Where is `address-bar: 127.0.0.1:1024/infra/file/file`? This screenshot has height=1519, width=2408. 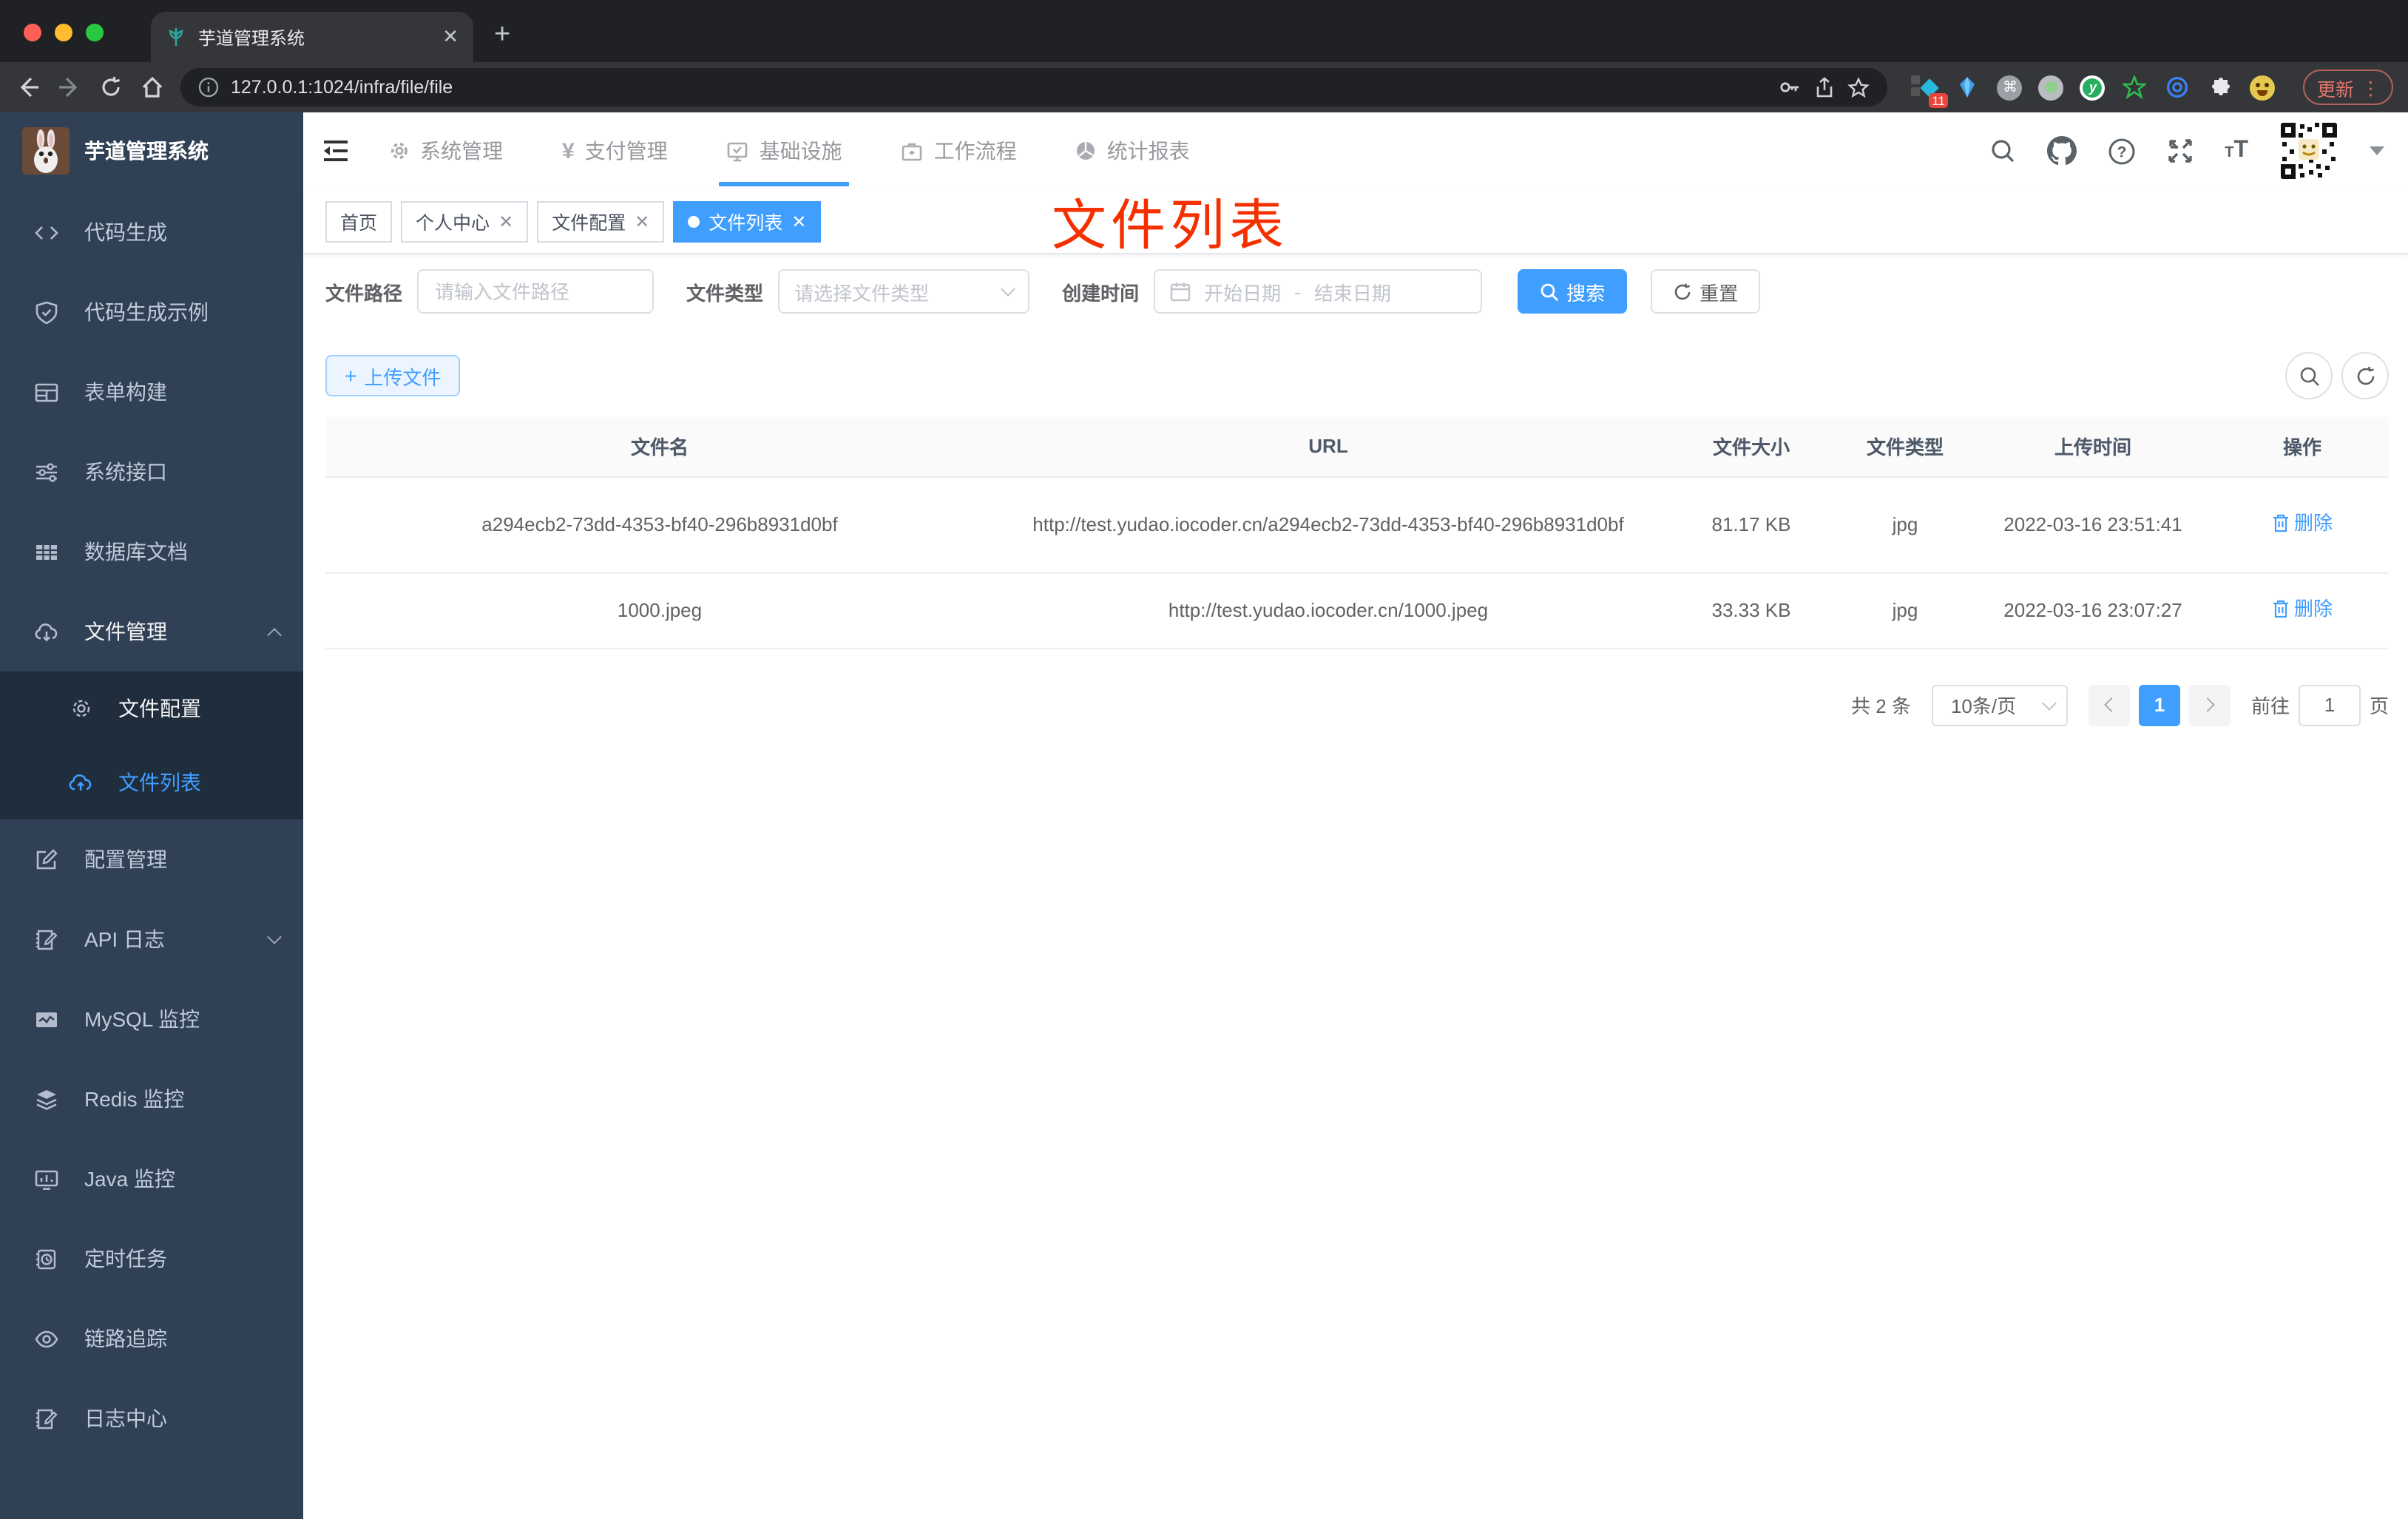
address-bar: 127.0.0.1:1024/infra/file/file is located at coordinates (1034, 87).